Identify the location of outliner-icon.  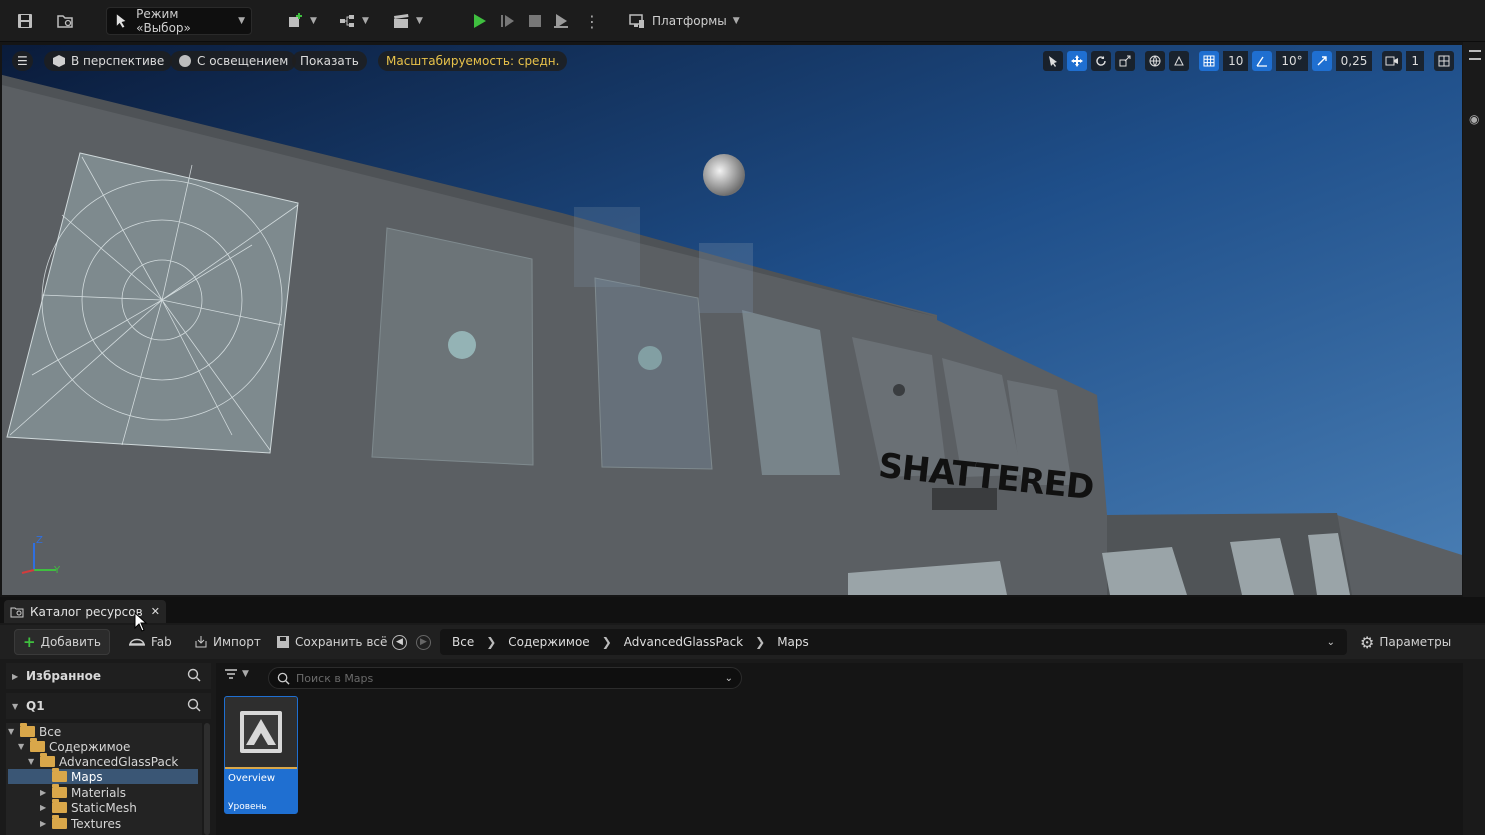
(1475, 55).